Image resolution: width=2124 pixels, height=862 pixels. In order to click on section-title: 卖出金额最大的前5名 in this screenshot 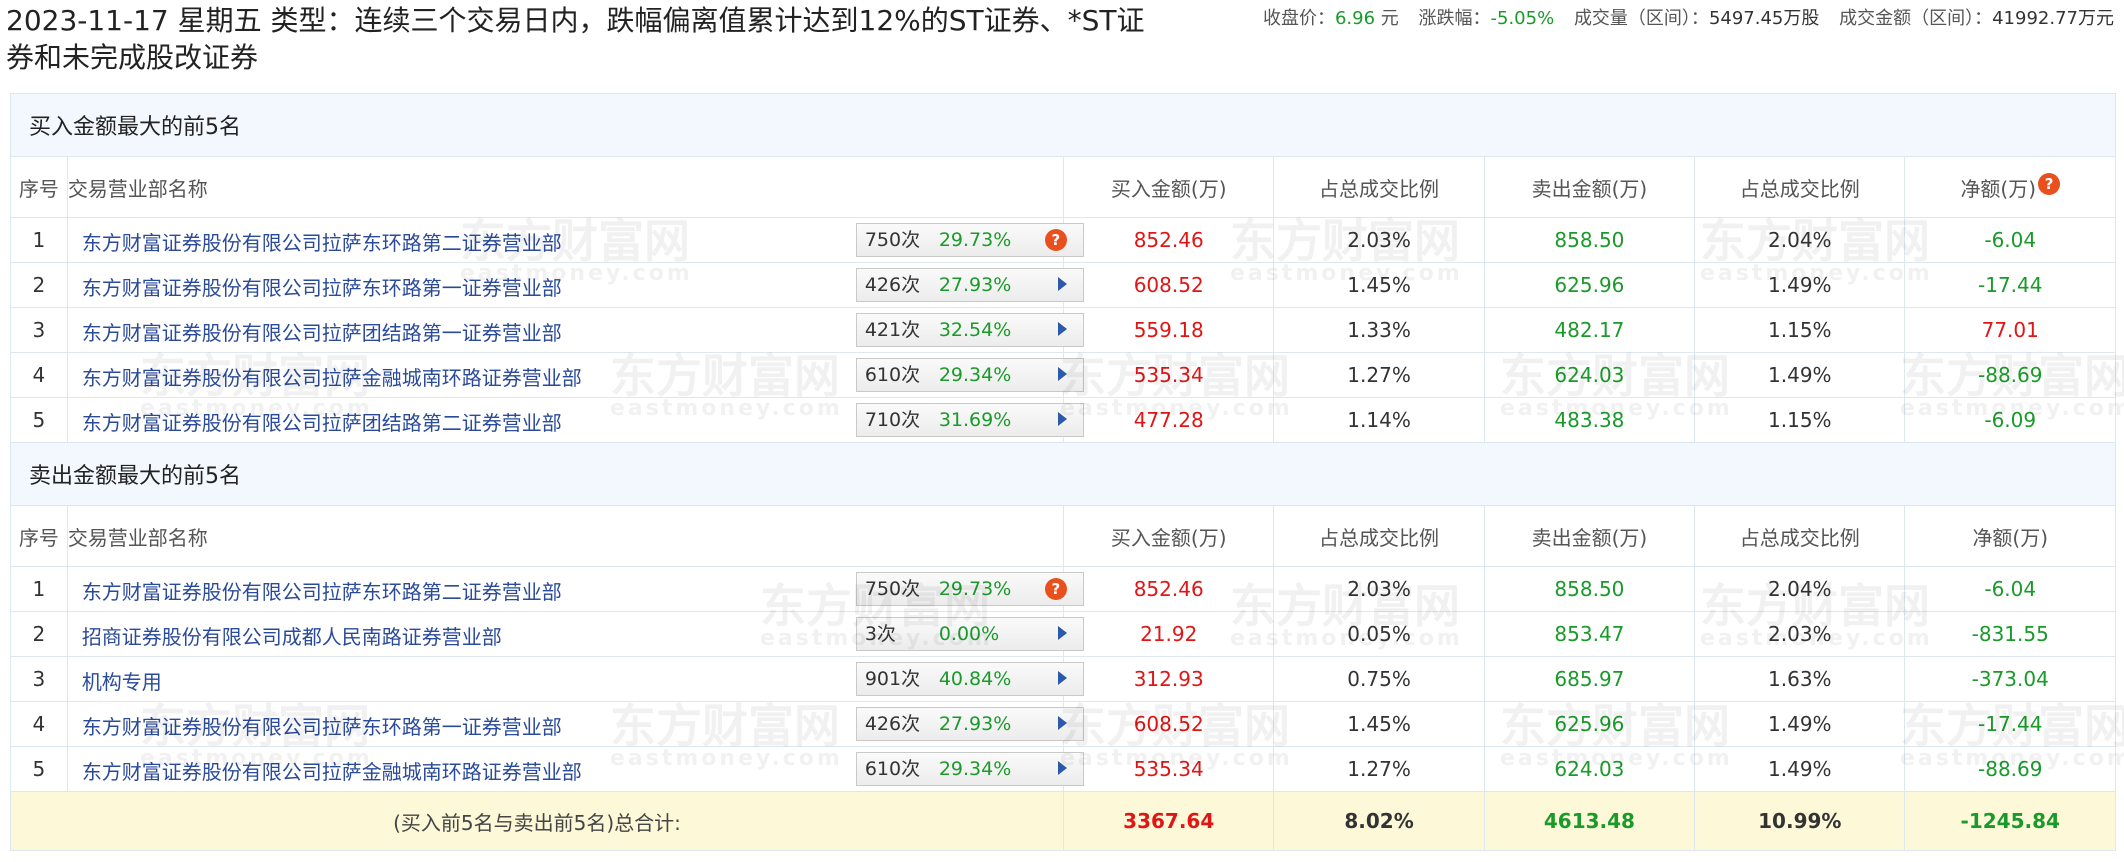, I will do `click(1063, 474)`.